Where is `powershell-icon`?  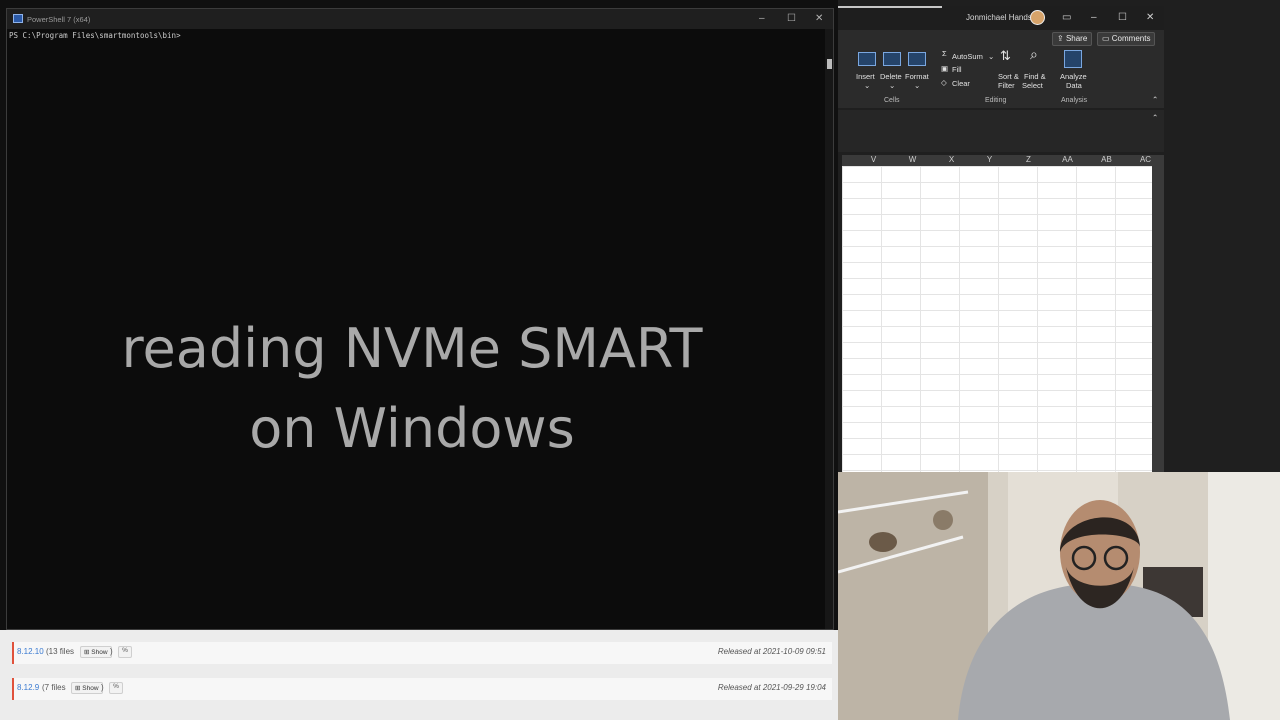
powershell-icon is located at coordinates (18, 18).